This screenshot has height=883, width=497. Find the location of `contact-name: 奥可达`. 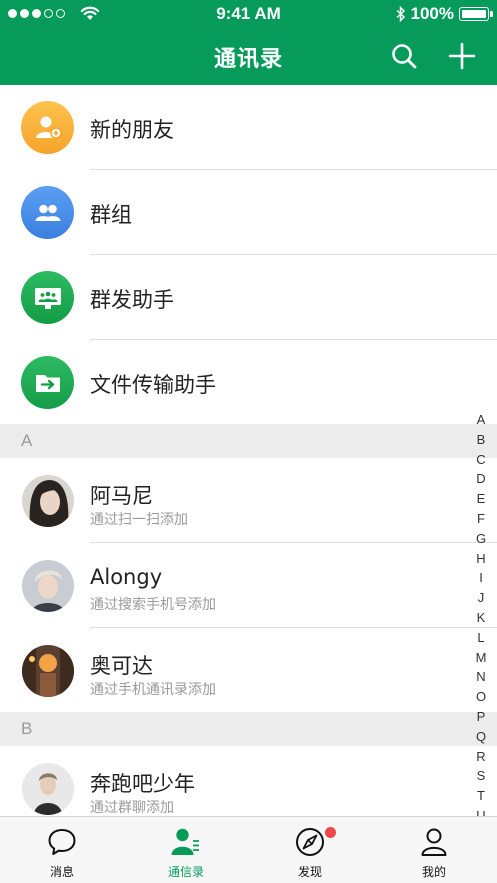

contact-name: 奥可达 is located at coordinates (121, 666).